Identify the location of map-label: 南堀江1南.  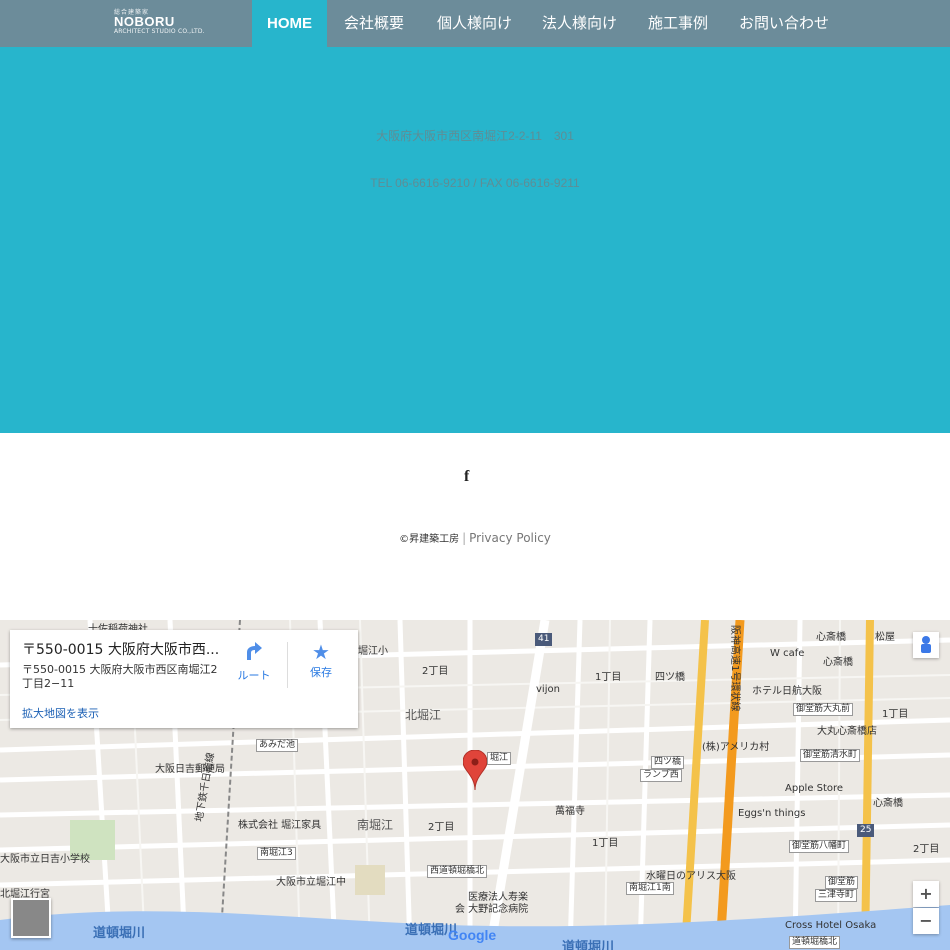
(650, 888).